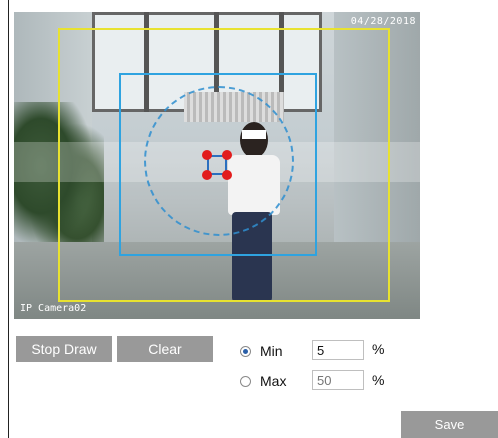  I want to click on resize-handle-bottom-right, so click(227, 175).